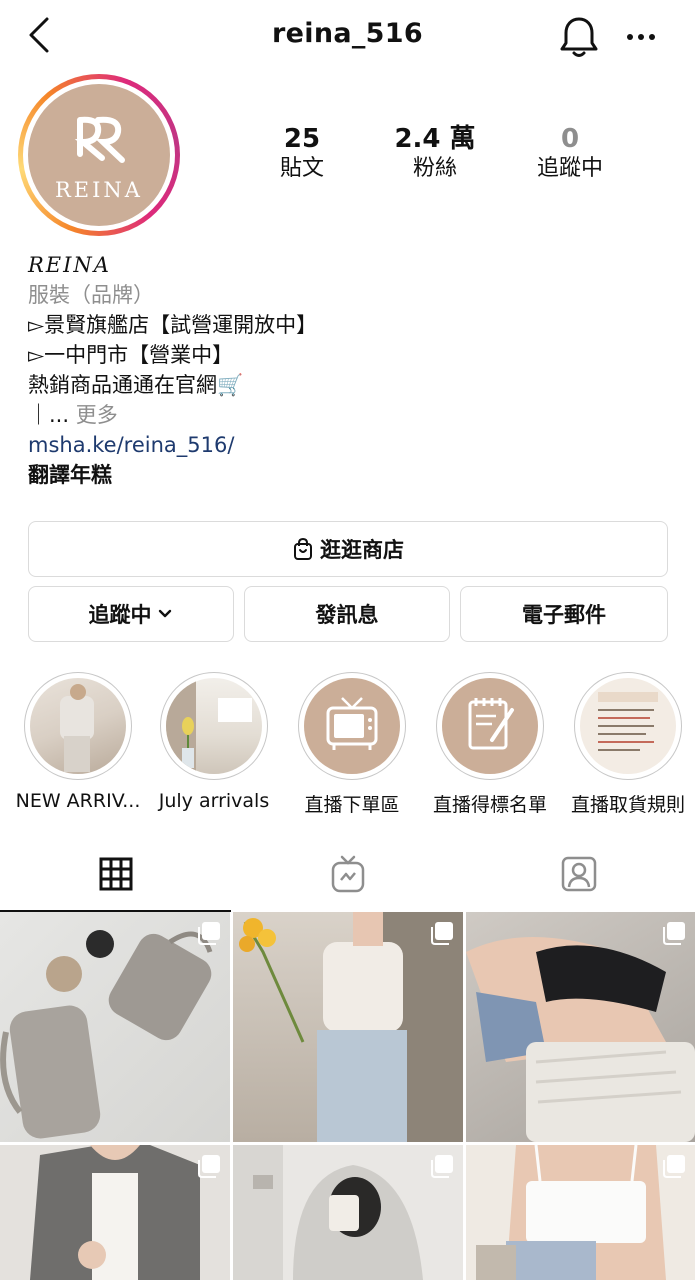 The image size is (695, 1280). I want to click on following-count: 0 追蹤中, so click(570, 154).